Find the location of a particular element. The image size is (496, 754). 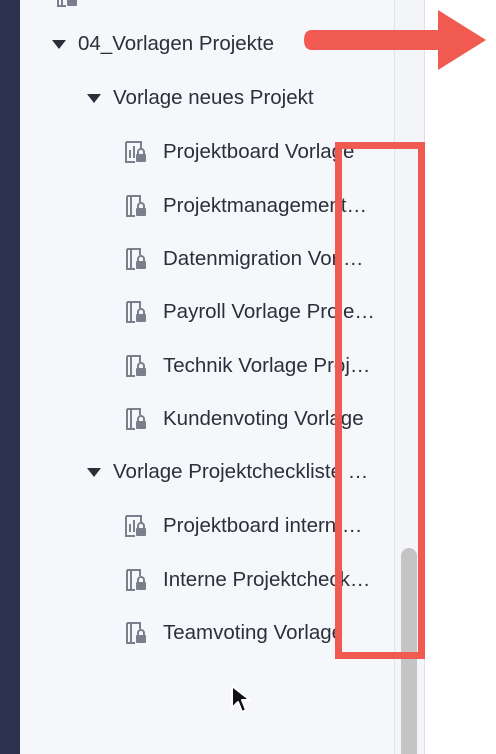

tree-item-label: Projektboard Vorlage is located at coordinates (259, 151).